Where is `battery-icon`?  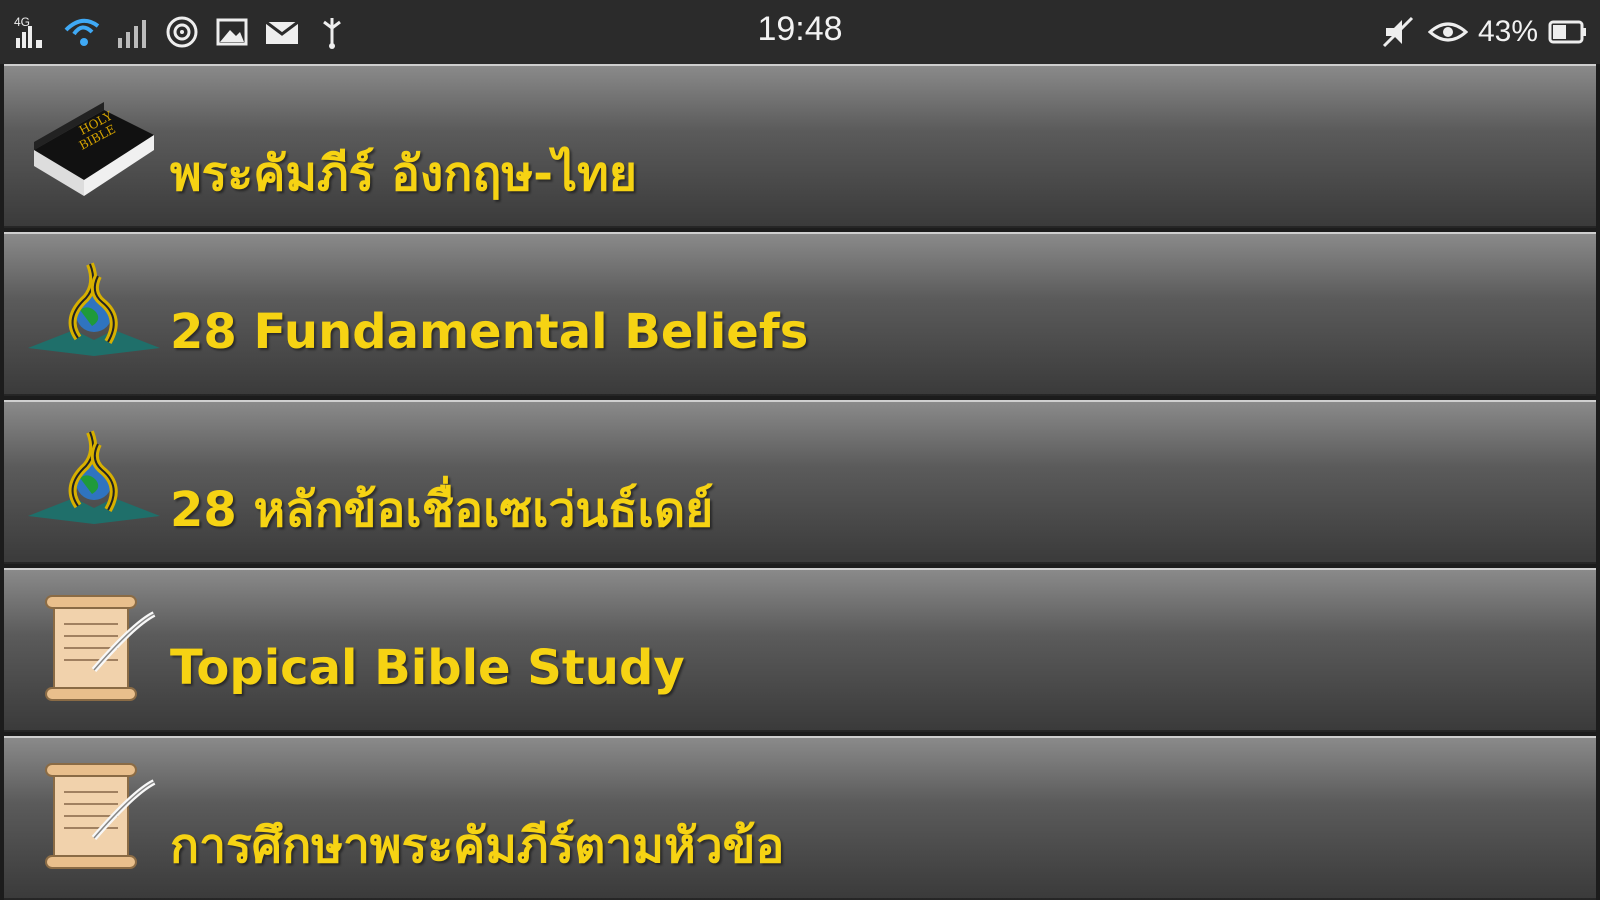 battery-icon is located at coordinates (1567, 32).